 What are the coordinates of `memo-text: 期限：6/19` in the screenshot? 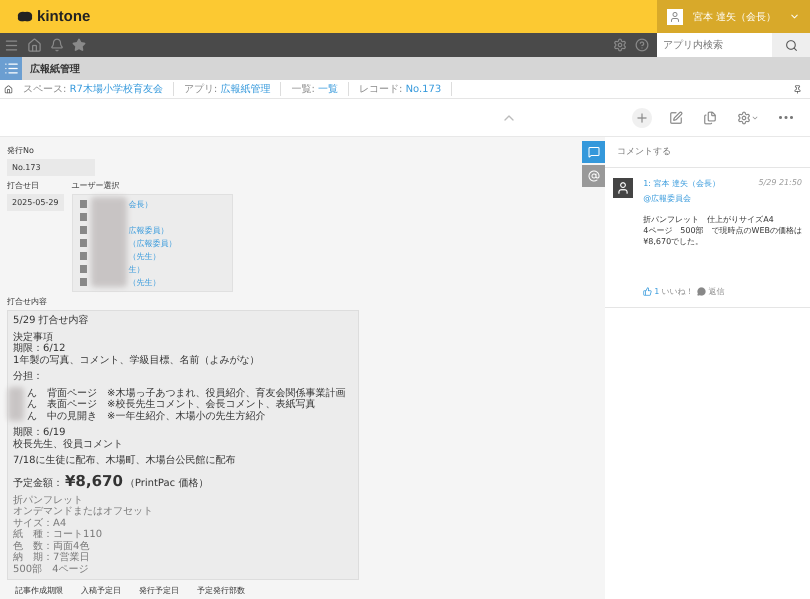 It's located at (39, 432).